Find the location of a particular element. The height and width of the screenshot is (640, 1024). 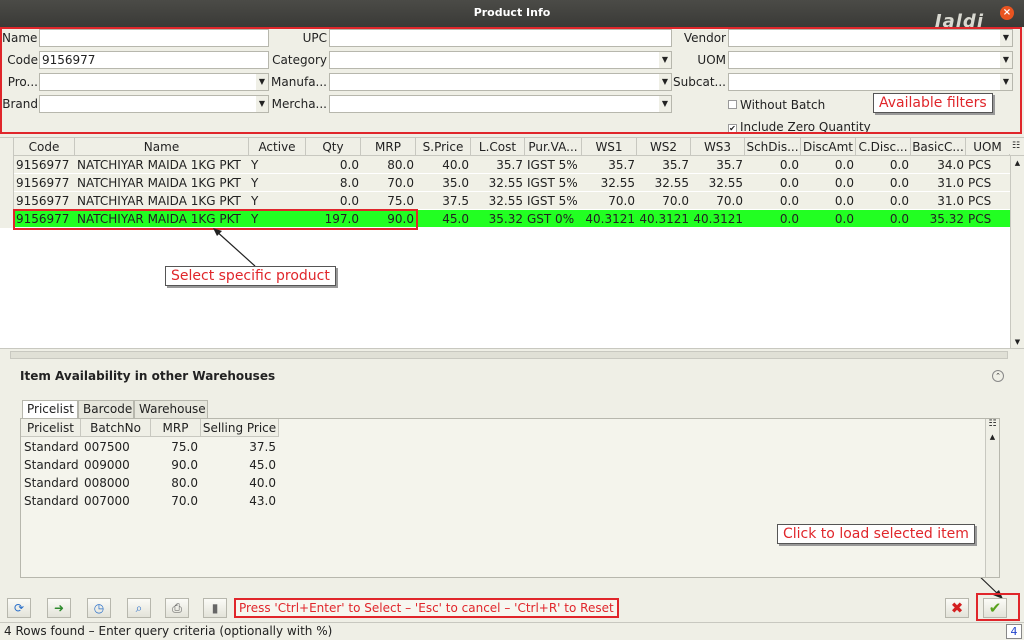

table-cell: 007000 is located at coordinates (107, 501).